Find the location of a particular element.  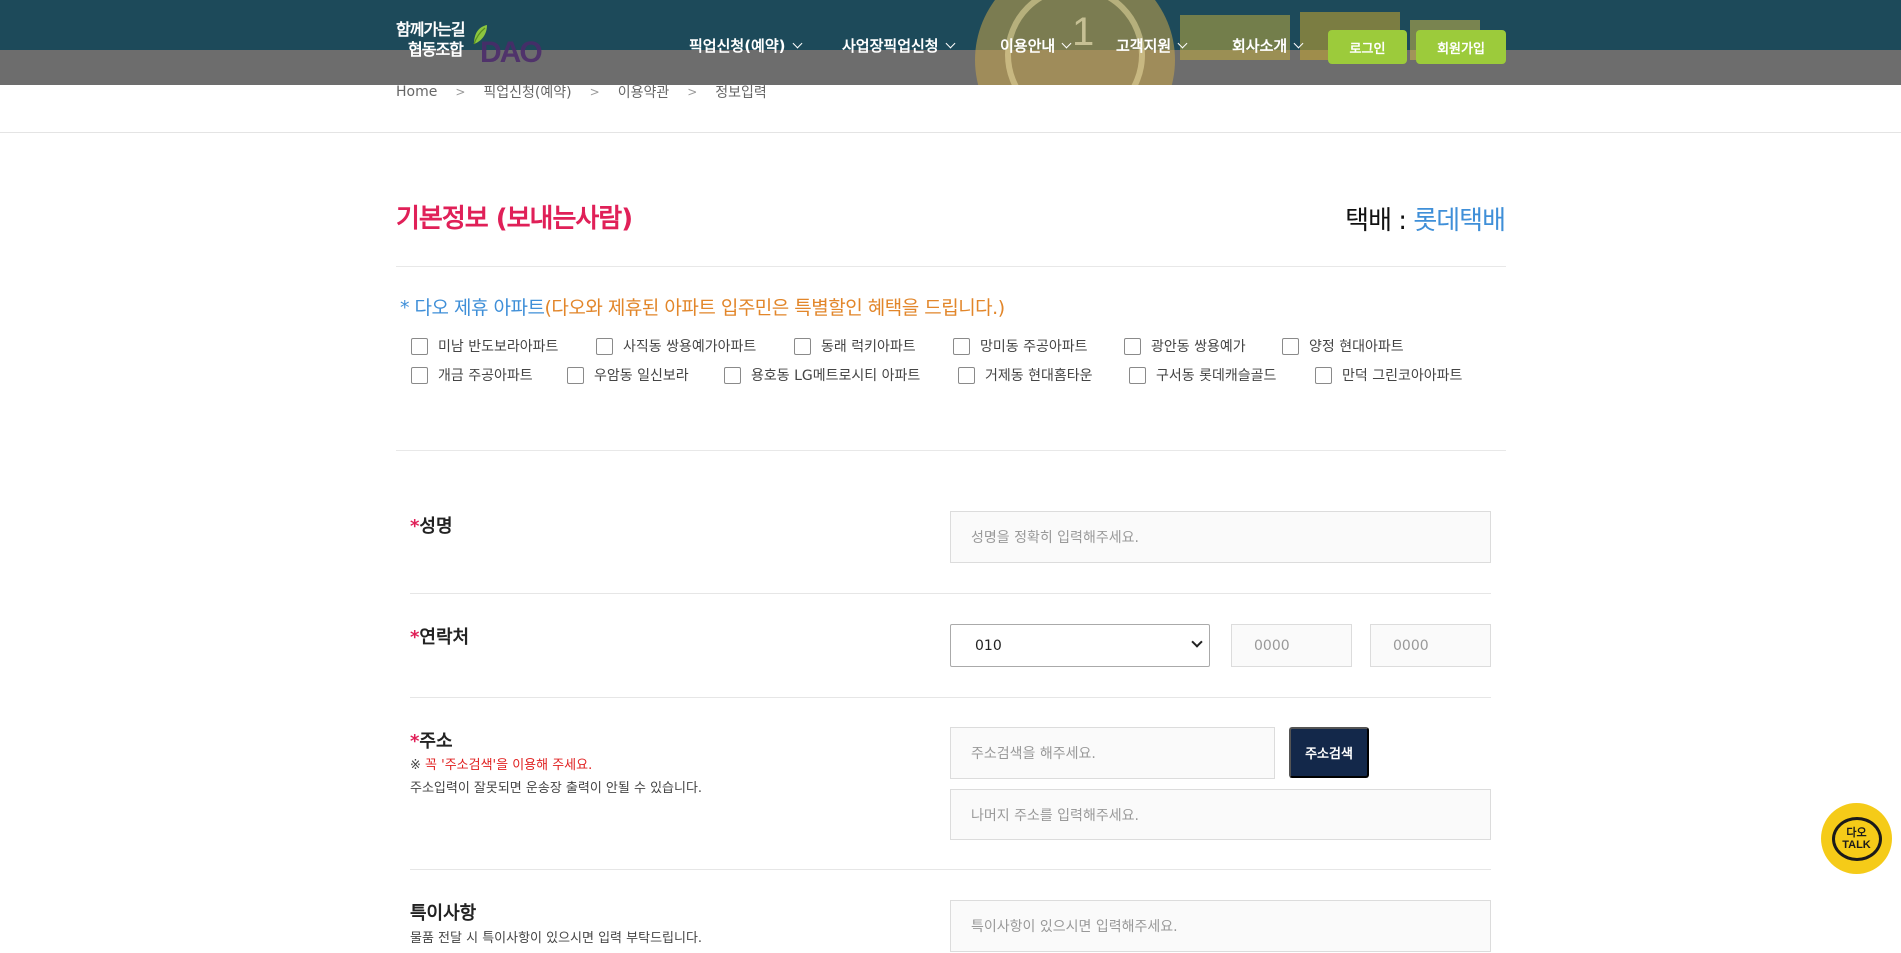

nav-company-info: 회사소개 is located at coordinates (1268, 45).